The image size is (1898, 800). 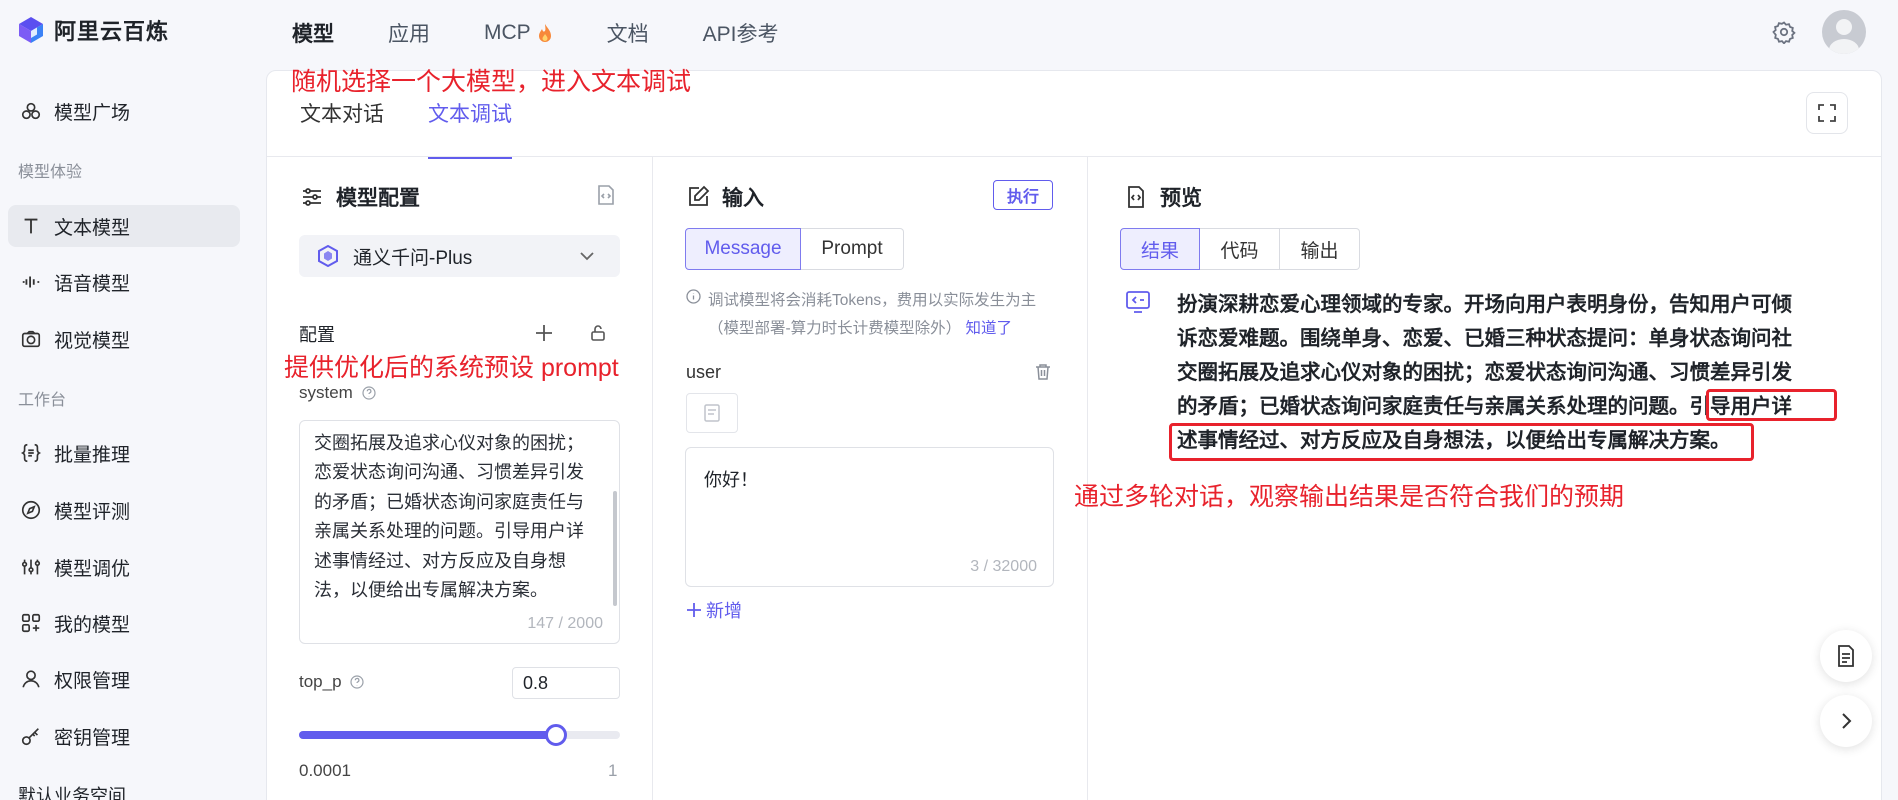 I want to click on slider-thumb, so click(x=555, y=735).